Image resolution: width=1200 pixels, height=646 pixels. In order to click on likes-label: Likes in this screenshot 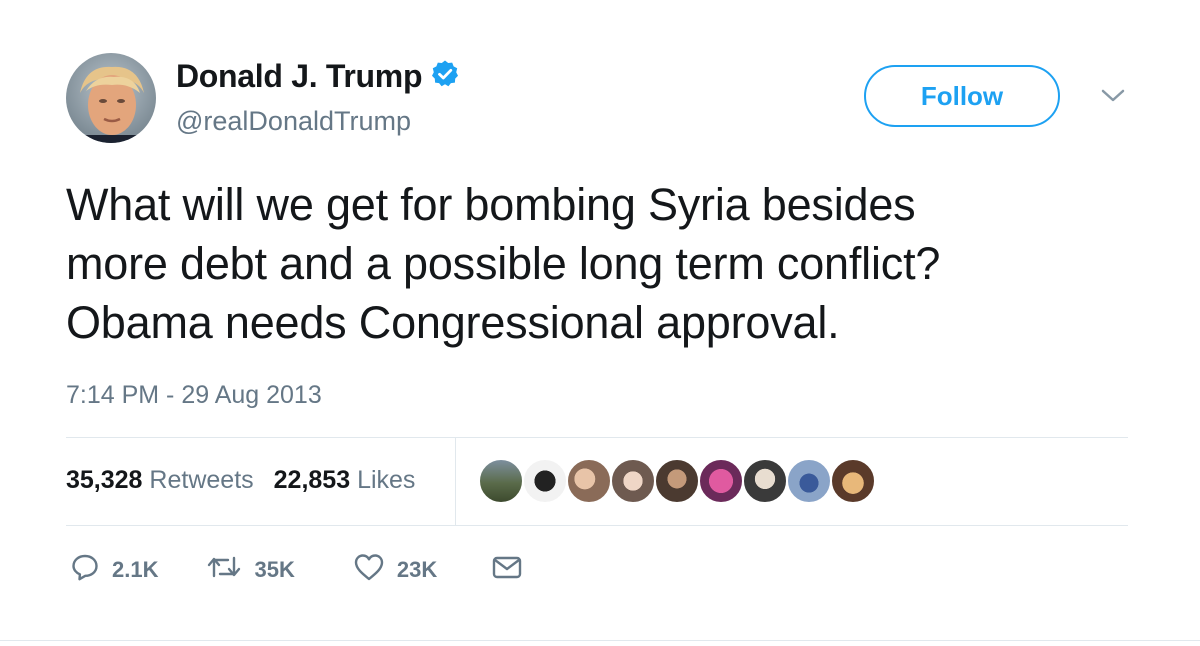, I will do `click(386, 480)`.